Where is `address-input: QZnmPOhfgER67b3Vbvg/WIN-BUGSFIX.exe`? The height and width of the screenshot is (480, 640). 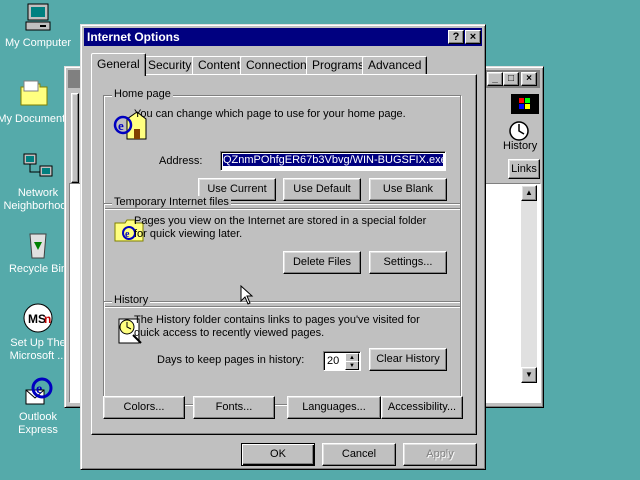
address-input: QZnmPOhfgER67b3Vbvg/WIN-BUGSFIX.exe is located at coordinates (333, 161).